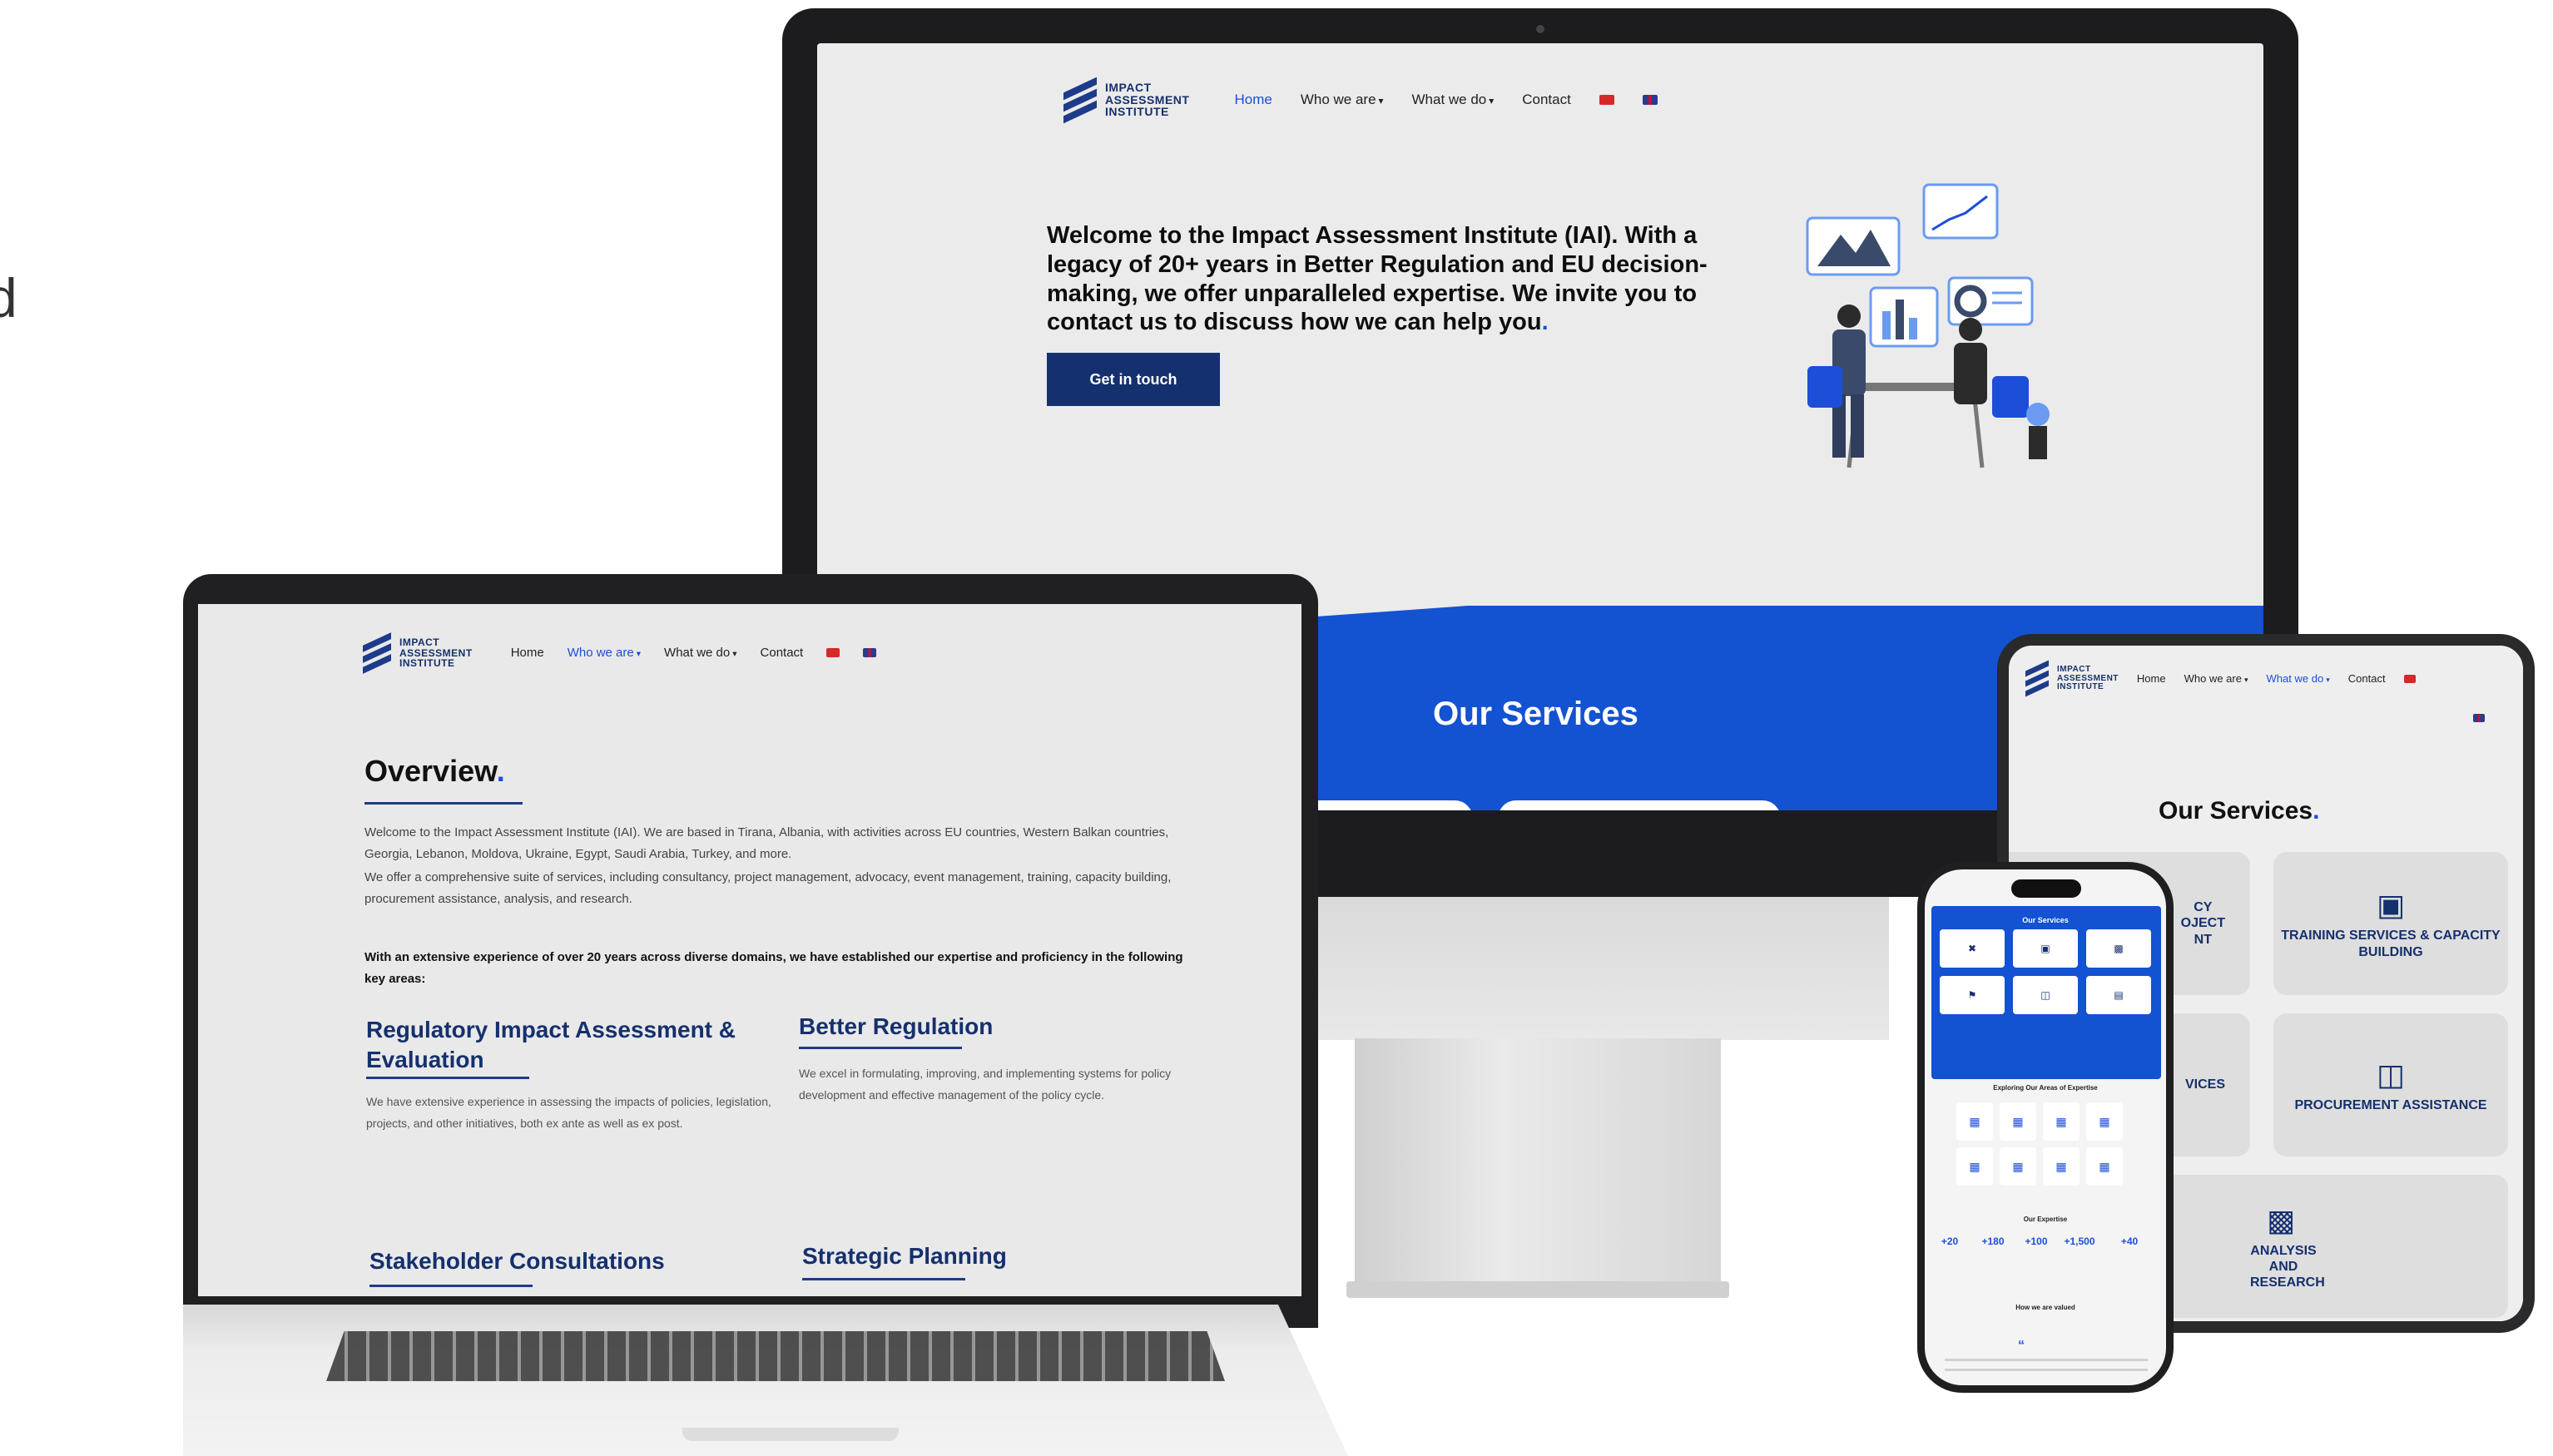 Image resolution: width=2553 pixels, height=1456 pixels. I want to click on phone-stat: +40, so click(2129, 1241).